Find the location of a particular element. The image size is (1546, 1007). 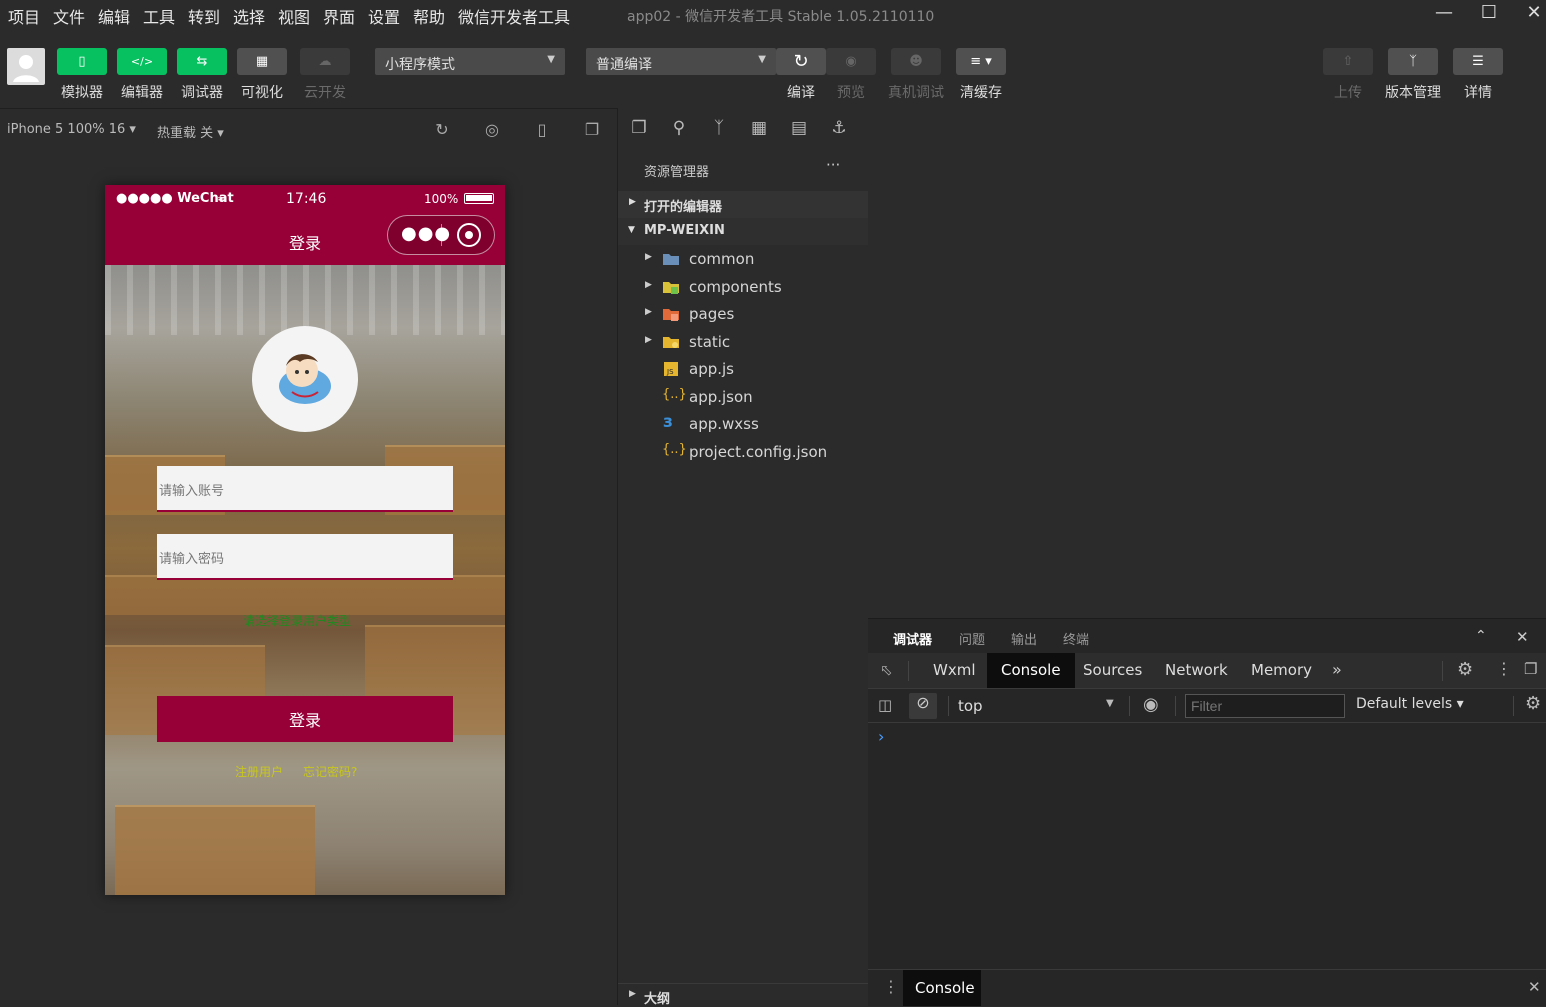

visual-button: ▦ is located at coordinates (262, 61).